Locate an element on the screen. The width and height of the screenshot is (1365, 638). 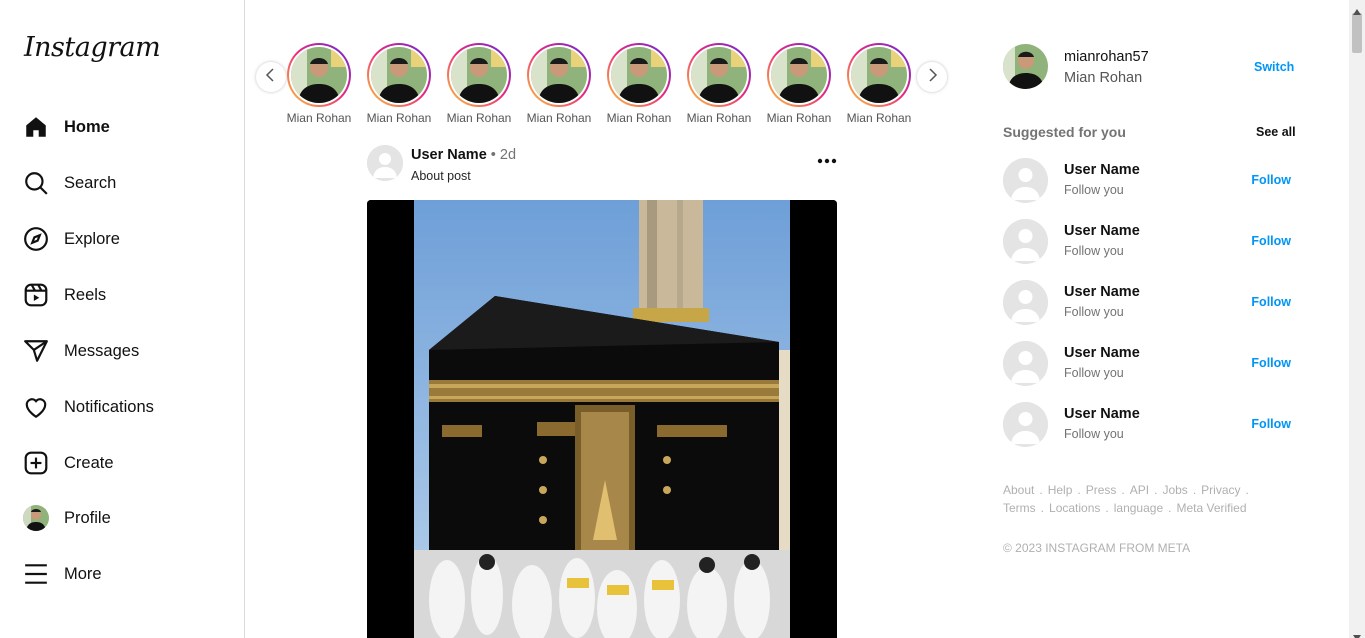
chevron-right-icon is located at coordinates (932, 77).